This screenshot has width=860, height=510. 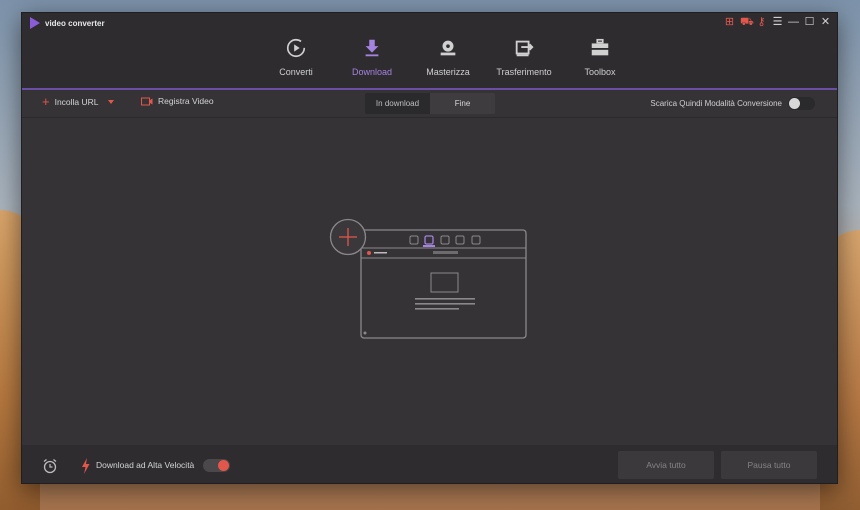 What do you see at coordinates (462, 103) in the screenshot?
I see `tab-fine: Fine` at bounding box center [462, 103].